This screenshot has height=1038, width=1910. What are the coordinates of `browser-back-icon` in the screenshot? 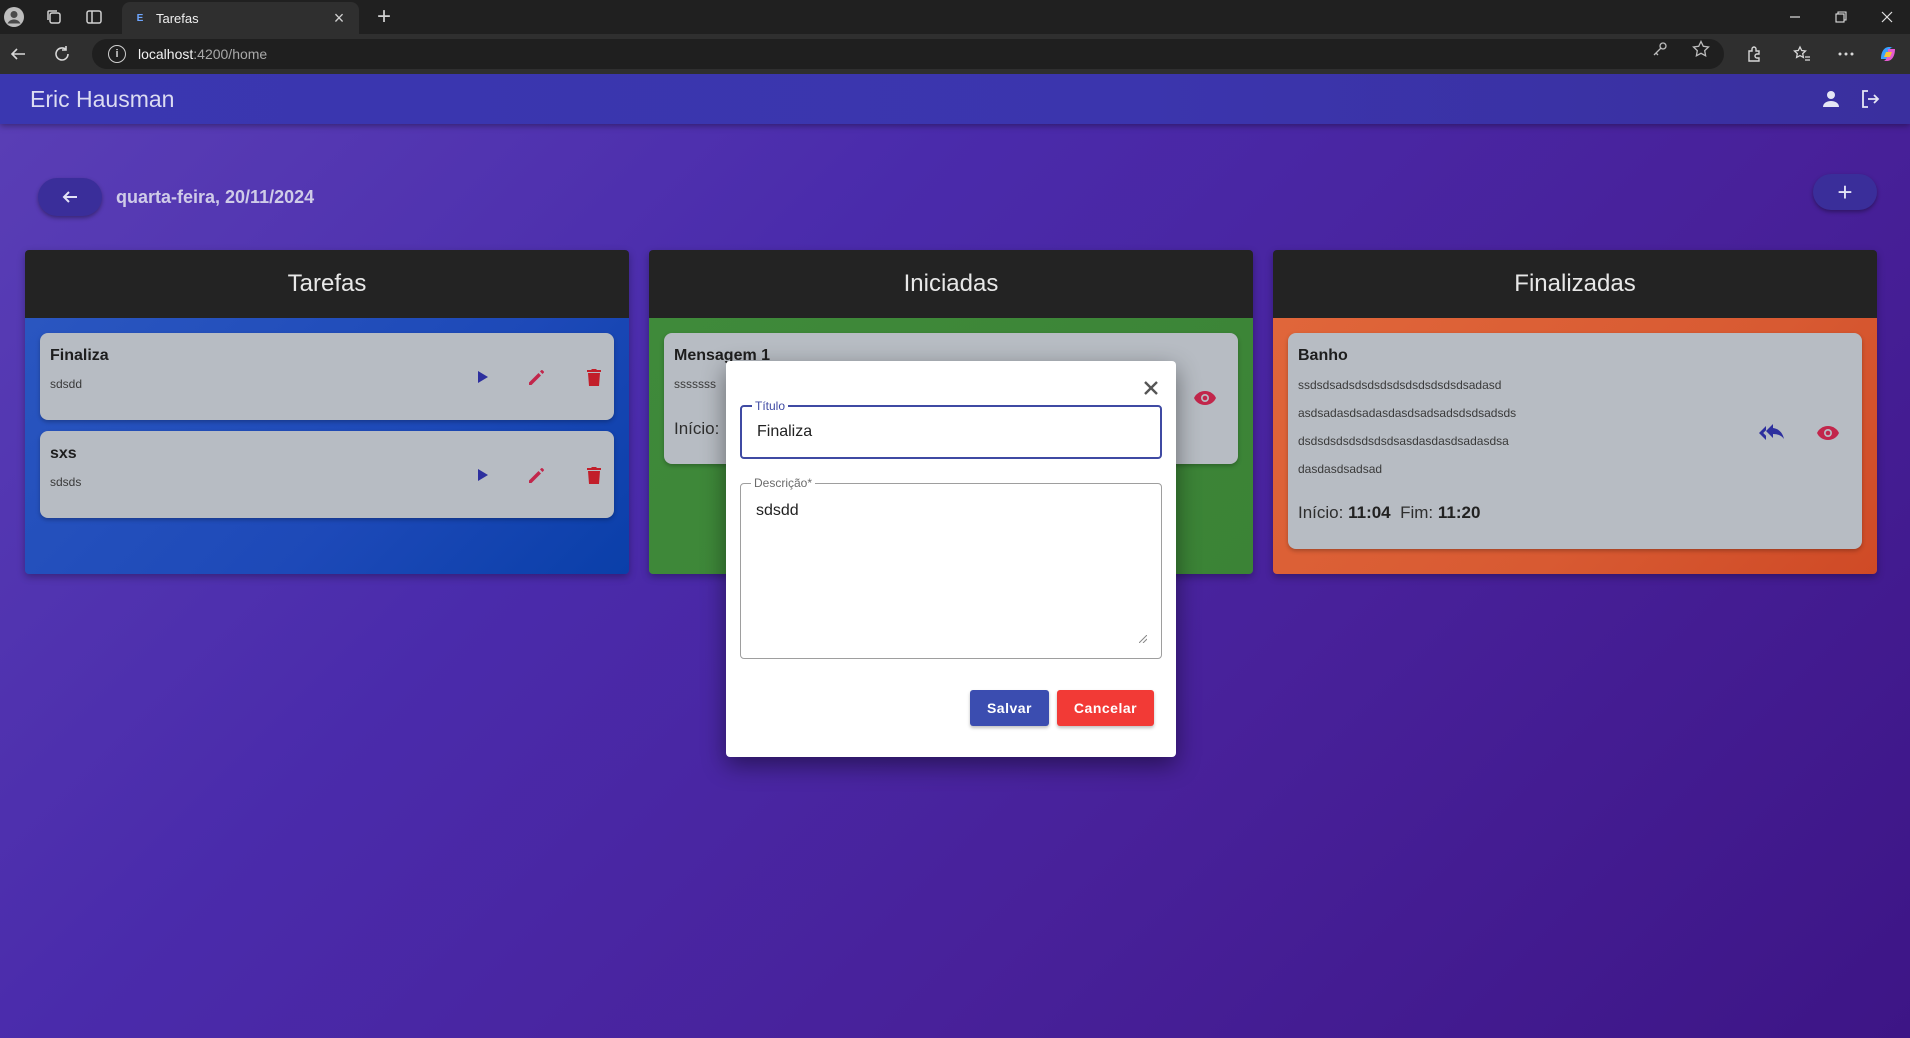 It's located at (18, 54).